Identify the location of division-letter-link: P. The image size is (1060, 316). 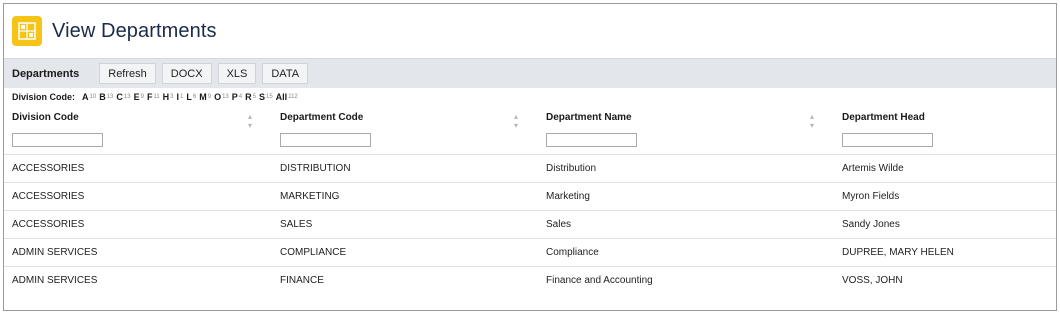
(235, 97).